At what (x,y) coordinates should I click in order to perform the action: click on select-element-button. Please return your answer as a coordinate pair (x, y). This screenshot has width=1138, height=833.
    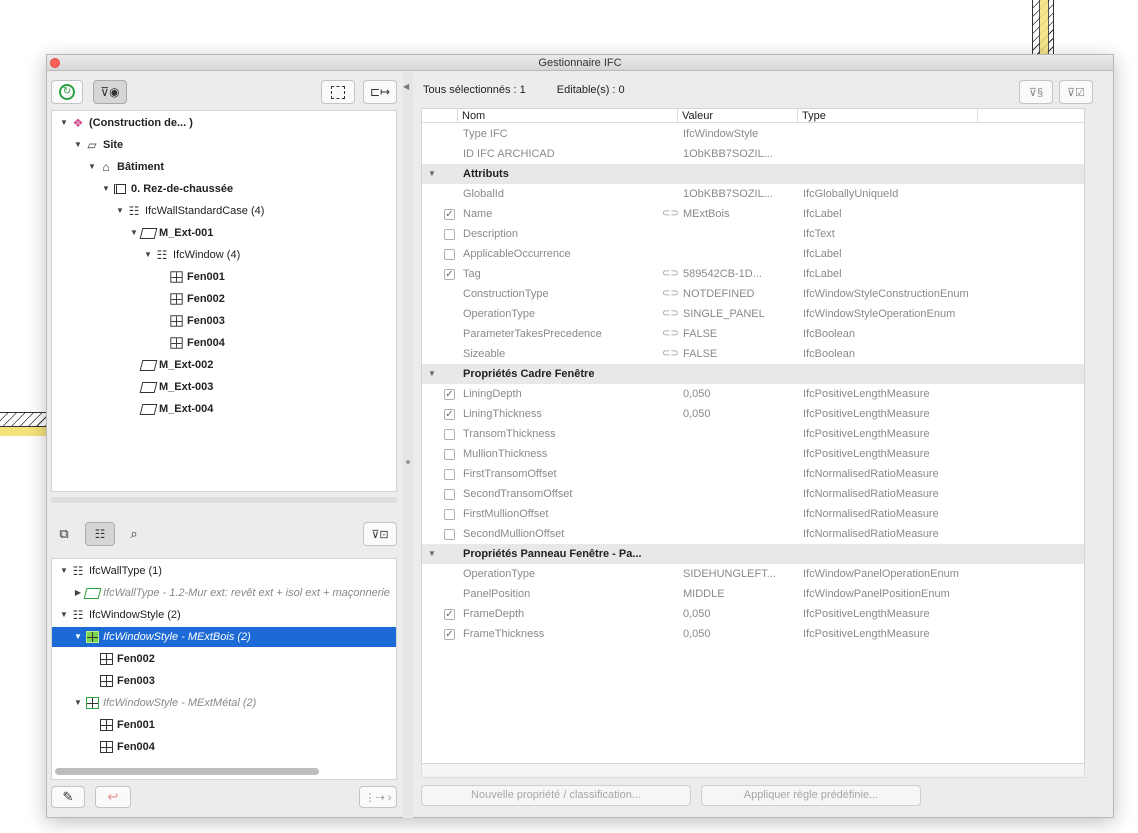
    Looking at the image, I should click on (338, 92).